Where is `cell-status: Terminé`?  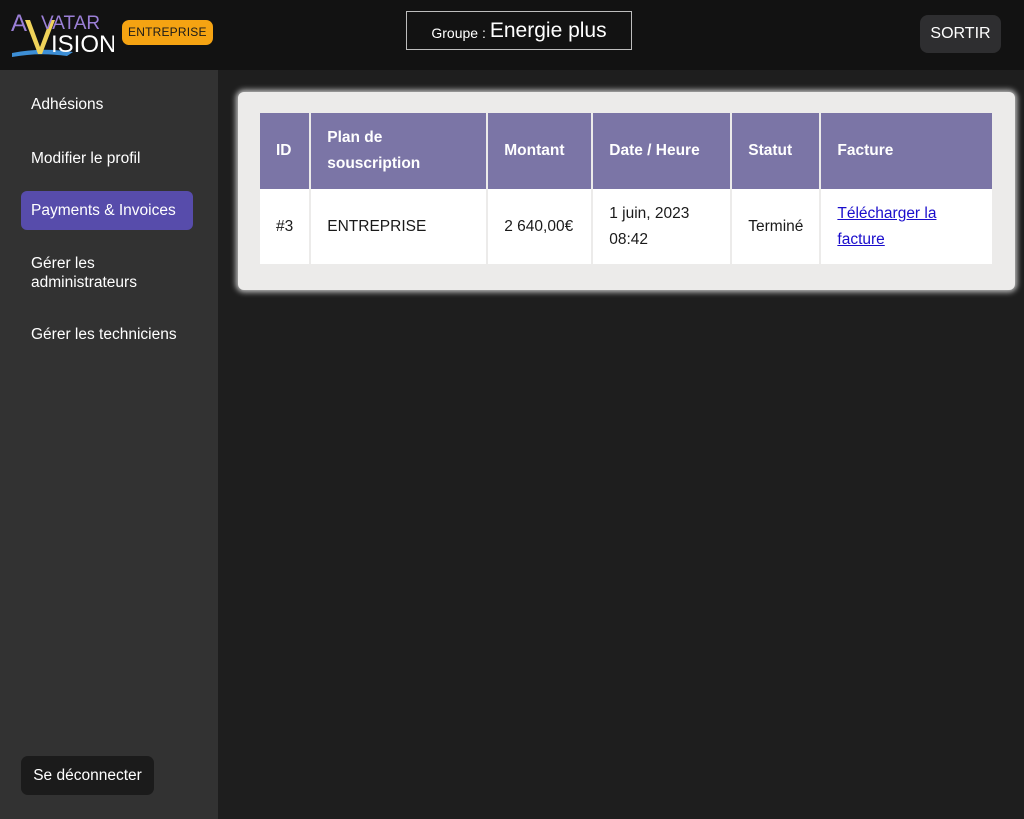
cell-status: Terminé is located at coordinates (777, 226).